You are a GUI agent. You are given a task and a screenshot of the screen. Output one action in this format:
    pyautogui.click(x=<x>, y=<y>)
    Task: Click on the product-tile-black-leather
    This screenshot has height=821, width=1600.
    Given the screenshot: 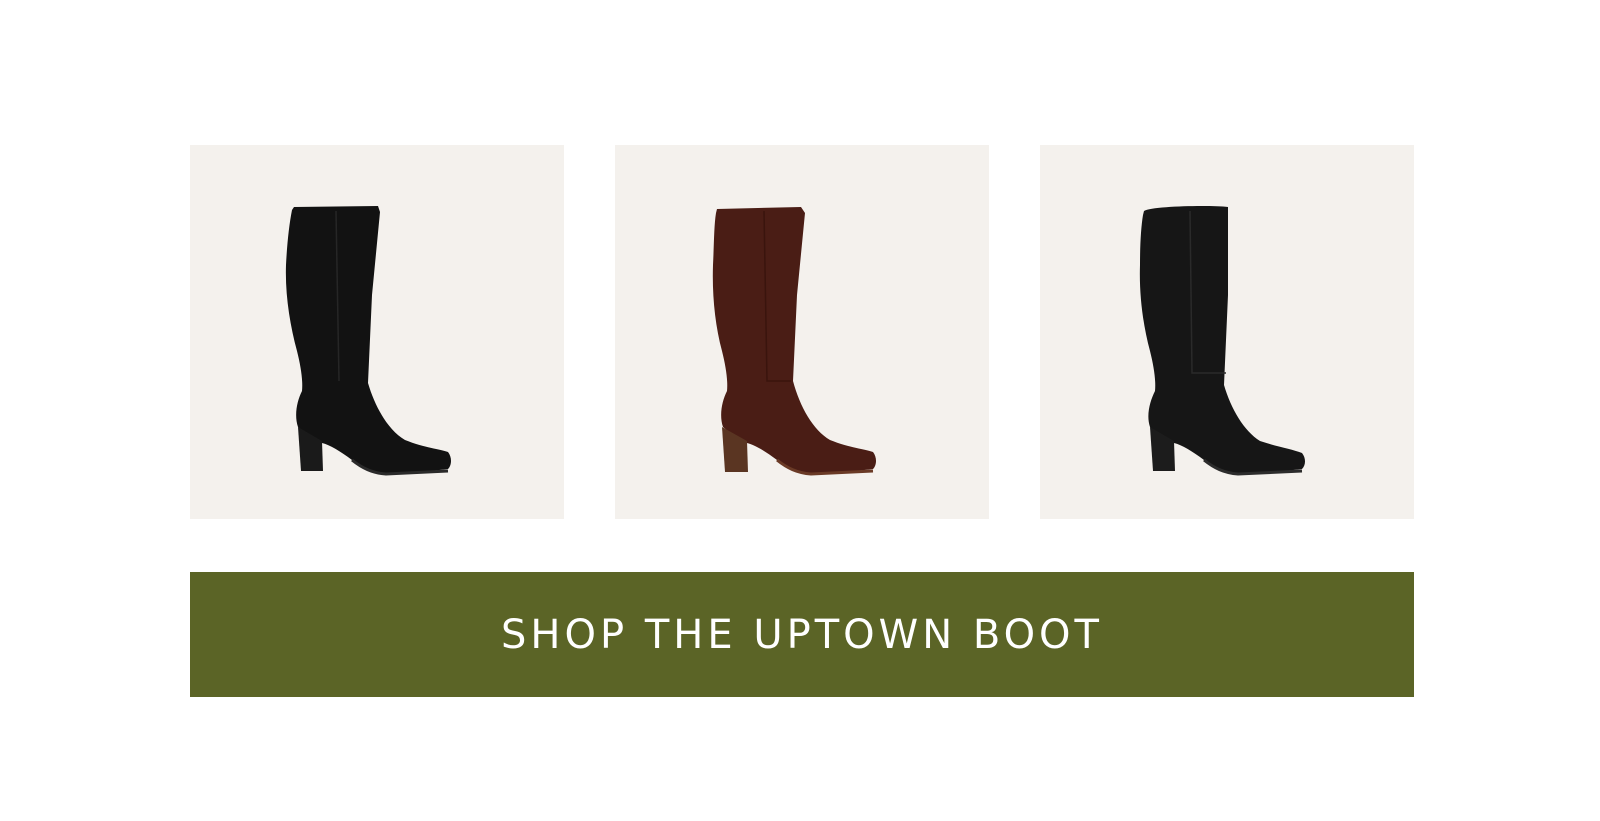 What is the action you would take?
    pyautogui.click(x=1227, y=332)
    